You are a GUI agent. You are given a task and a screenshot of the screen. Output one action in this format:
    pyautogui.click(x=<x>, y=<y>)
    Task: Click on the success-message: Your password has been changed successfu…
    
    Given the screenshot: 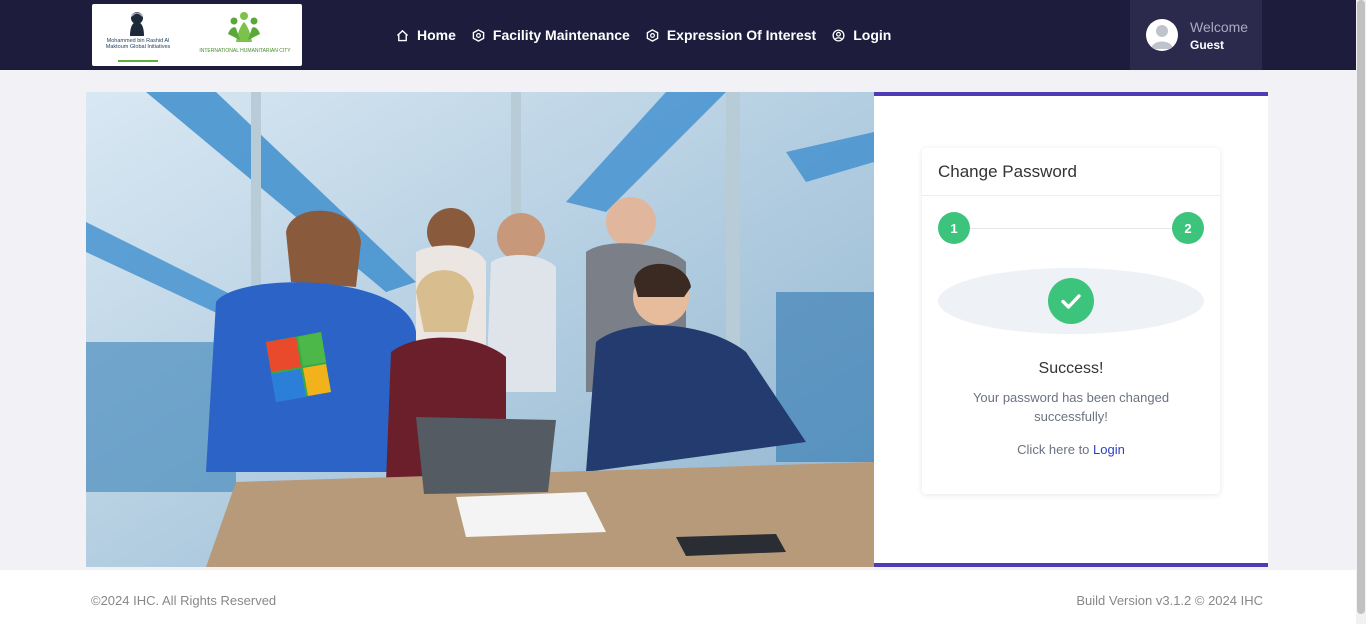 What is the action you would take?
    pyautogui.click(x=1071, y=407)
    